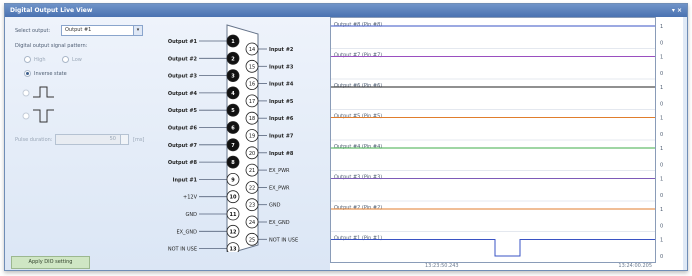 This screenshot has height=276, width=692. Describe the element at coordinates (283, 240) in the screenshot. I see `pin-label-right: NOT IN USE` at that location.